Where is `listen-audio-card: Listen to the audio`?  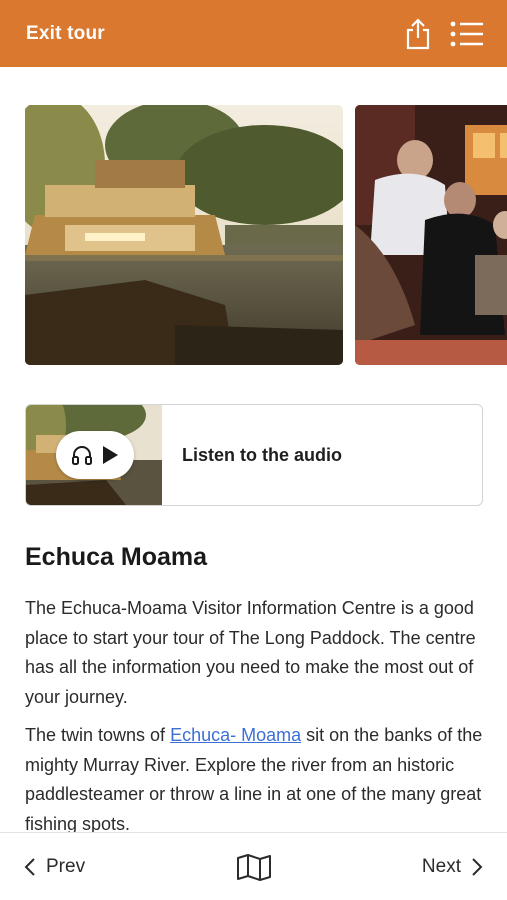
listen-audio-card: Listen to the audio is located at coordinates (254, 455).